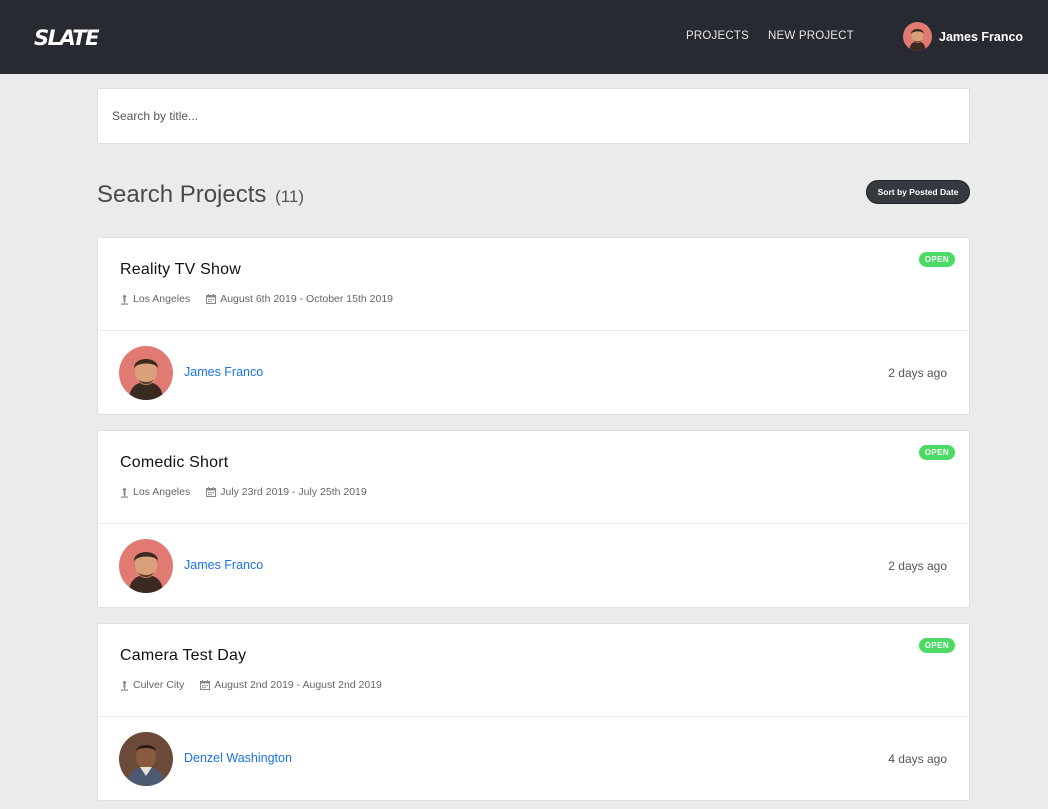 This screenshot has height=809, width=1048. What do you see at coordinates (298, 685) in the screenshot?
I see `project-dates: August 2nd 2019 - August 2nd 2019` at bounding box center [298, 685].